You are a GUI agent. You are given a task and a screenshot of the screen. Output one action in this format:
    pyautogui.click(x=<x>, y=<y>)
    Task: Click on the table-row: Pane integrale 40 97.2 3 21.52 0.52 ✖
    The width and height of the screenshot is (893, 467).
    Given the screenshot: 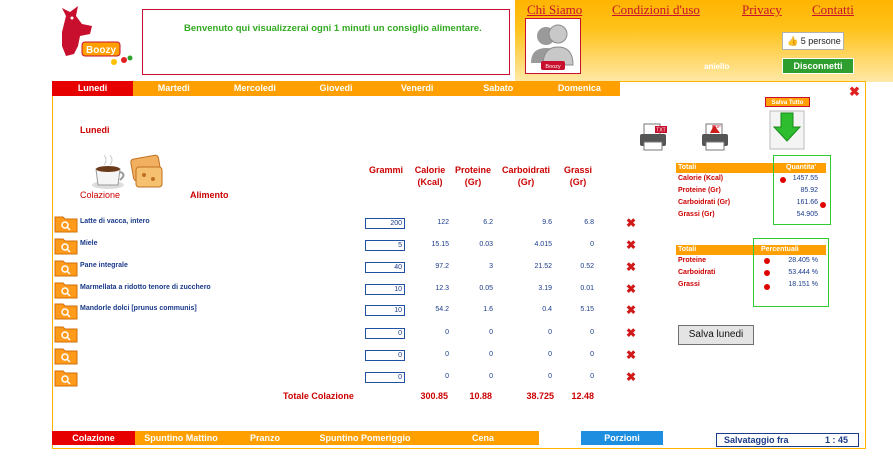 What is the action you would take?
    pyautogui.click(x=354, y=267)
    